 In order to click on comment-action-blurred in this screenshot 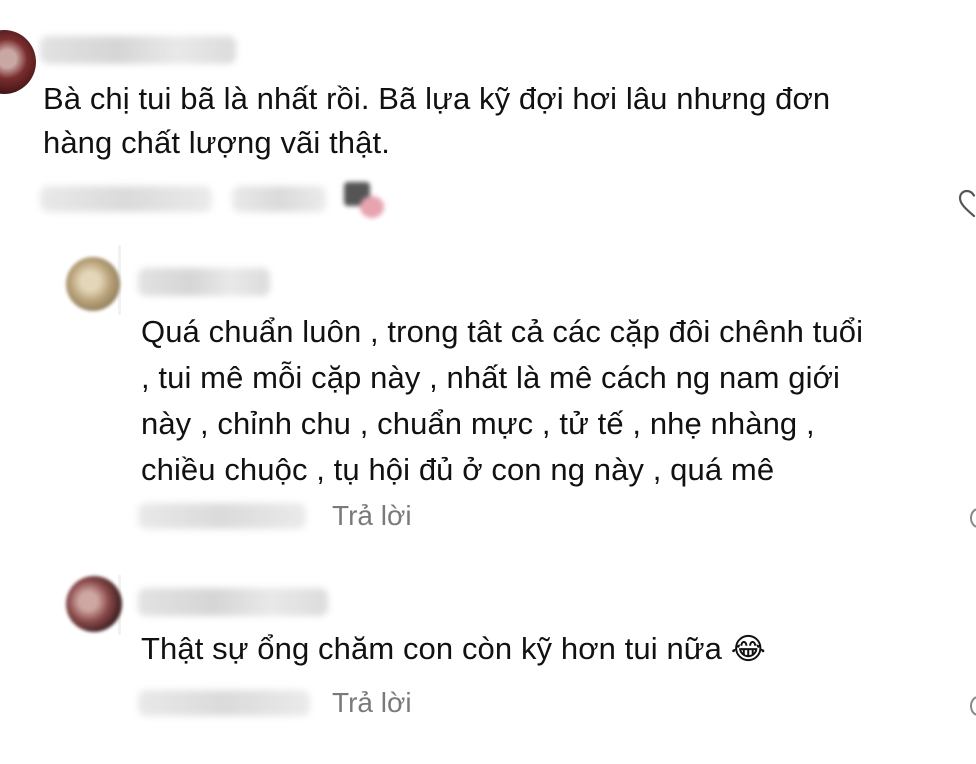, I will do `click(279, 199)`.